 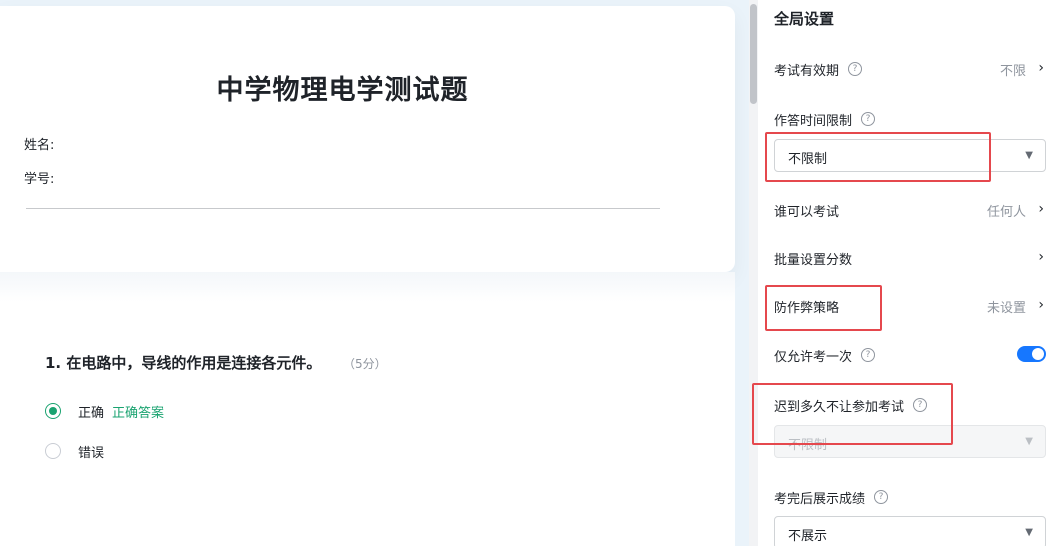 What do you see at coordinates (909, 405) in the screenshot?
I see `setting-late-limit: 迟到多久不让参加考试 ?` at bounding box center [909, 405].